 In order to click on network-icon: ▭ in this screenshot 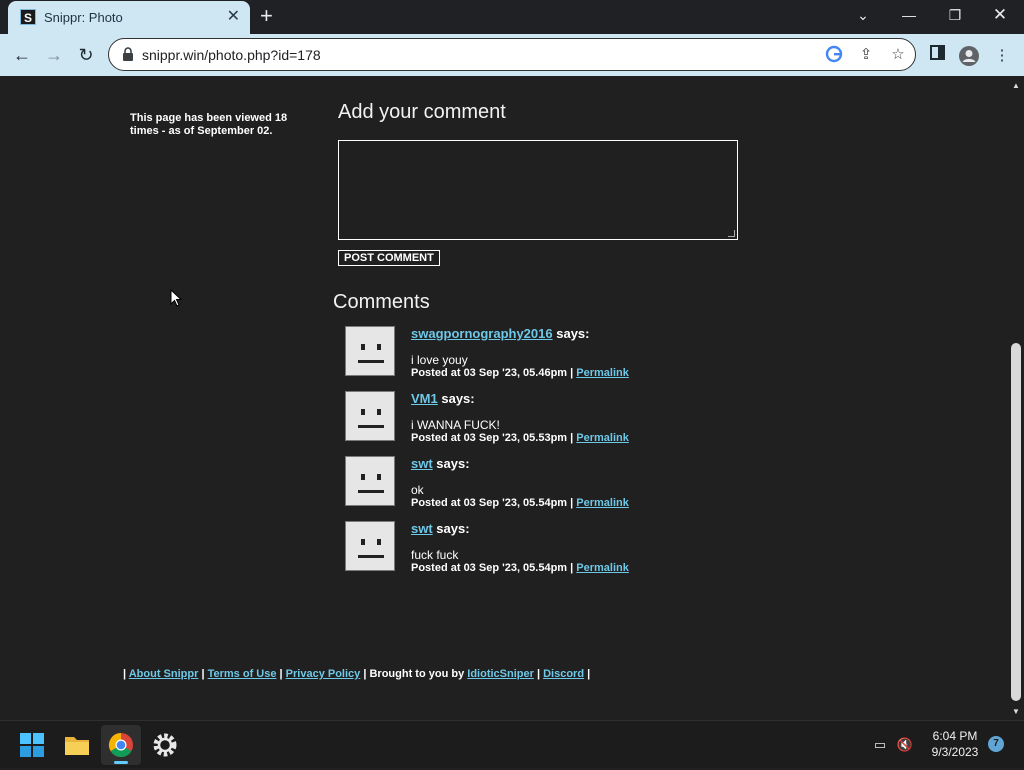, I will do `click(880, 745)`.